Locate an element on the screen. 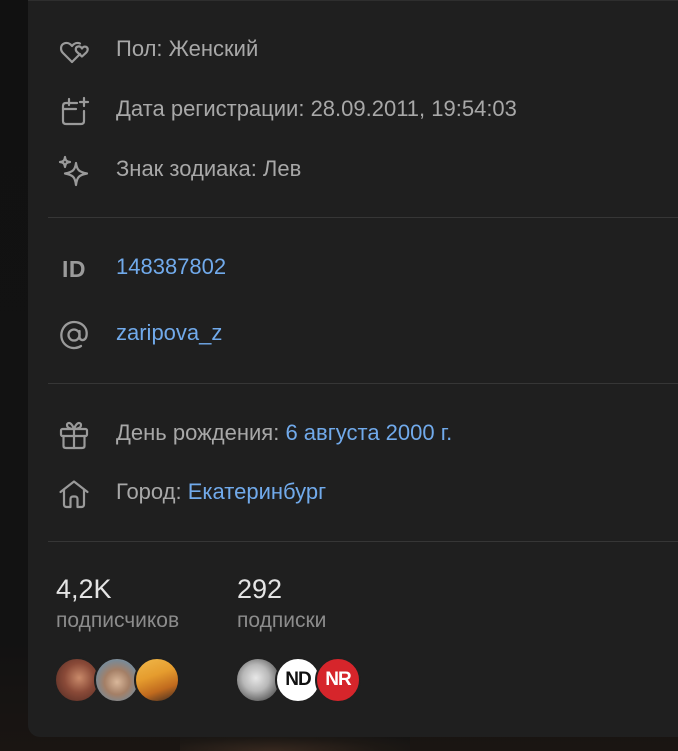 This screenshot has width=678, height=751. followers-count: 4,2K is located at coordinates (84, 589).